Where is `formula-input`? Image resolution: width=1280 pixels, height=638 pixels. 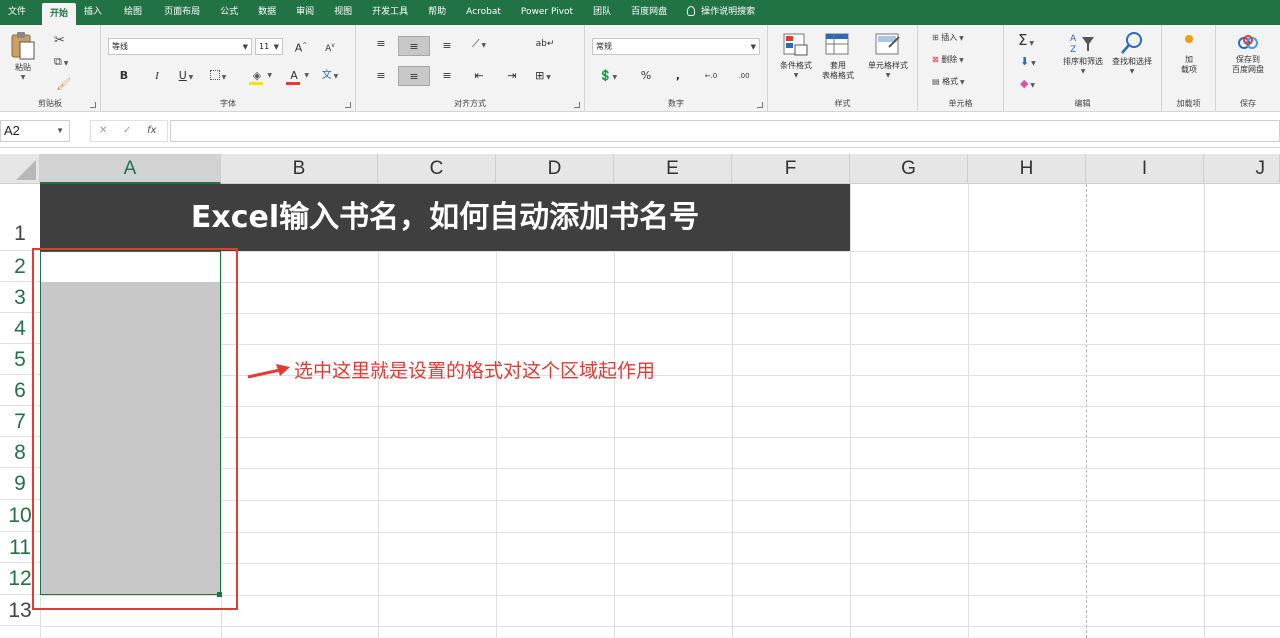
formula-input is located at coordinates (725, 131).